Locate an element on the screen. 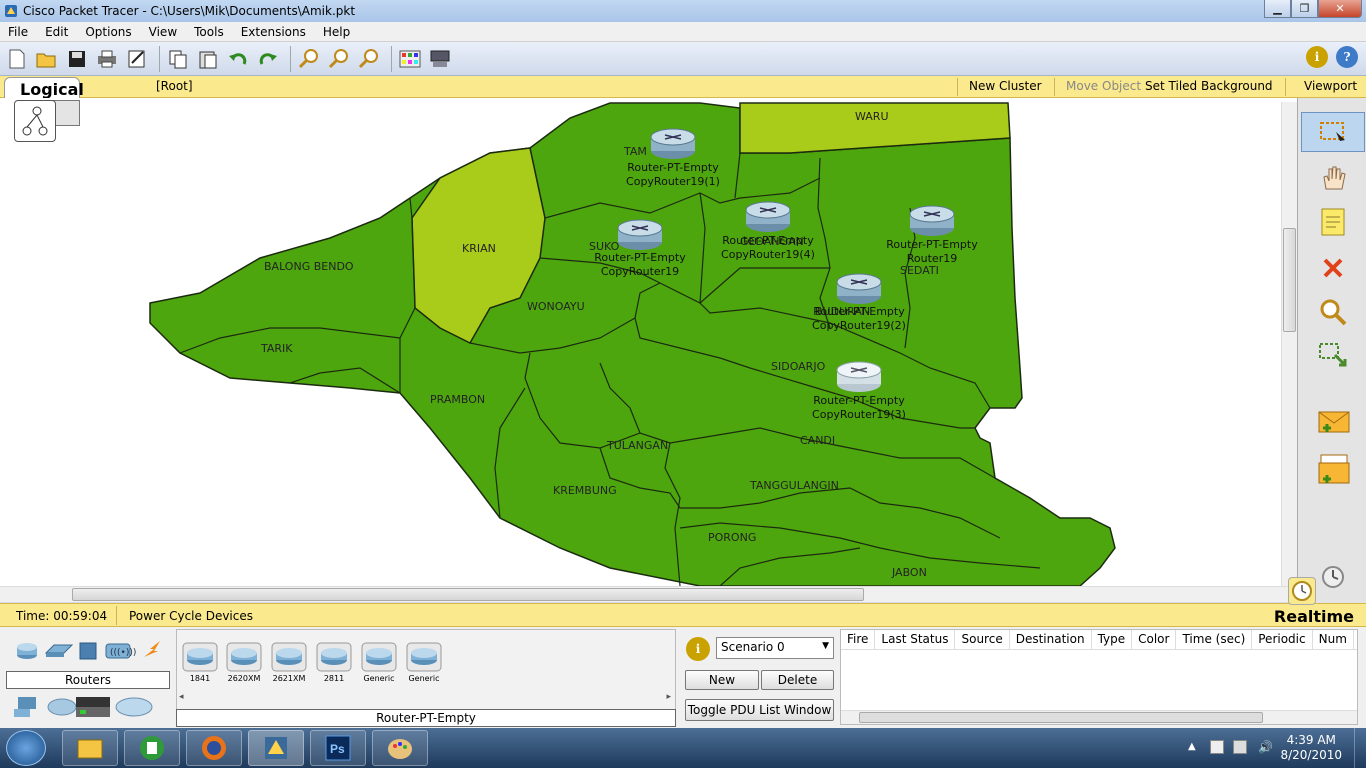 Image resolution: width=1366 pixels, height=768 pixels. system-clock: 4:39 AM 8/20/2010 is located at coordinates (1311, 748).